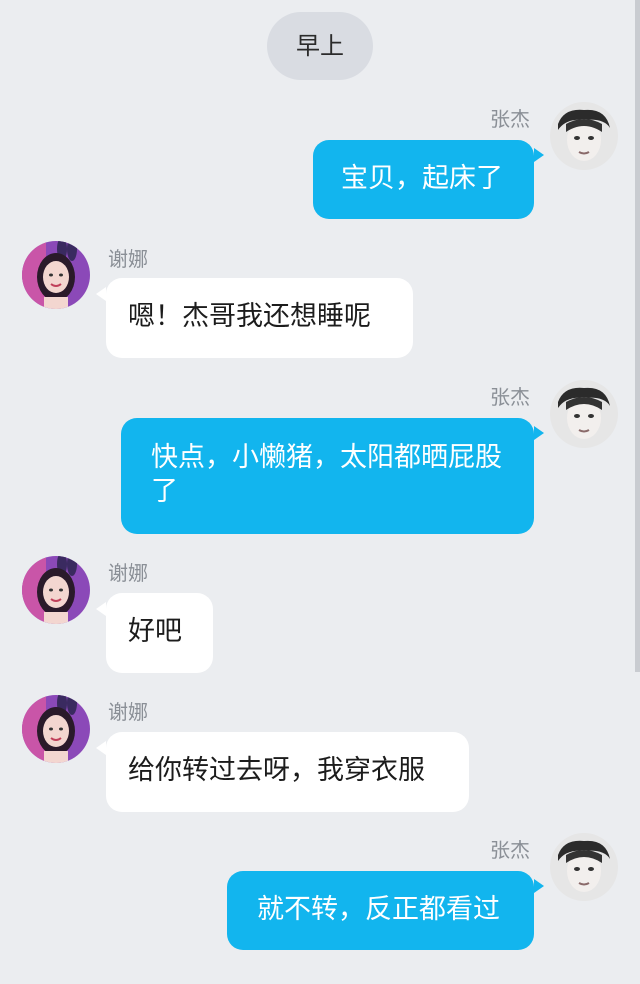 The height and width of the screenshot is (984, 640). What do you see at coordinates (380, 910) in the screenshot?
I see `message-bubble-outgoing: 就不转，反正都看过` at bounding box center [380, 910].